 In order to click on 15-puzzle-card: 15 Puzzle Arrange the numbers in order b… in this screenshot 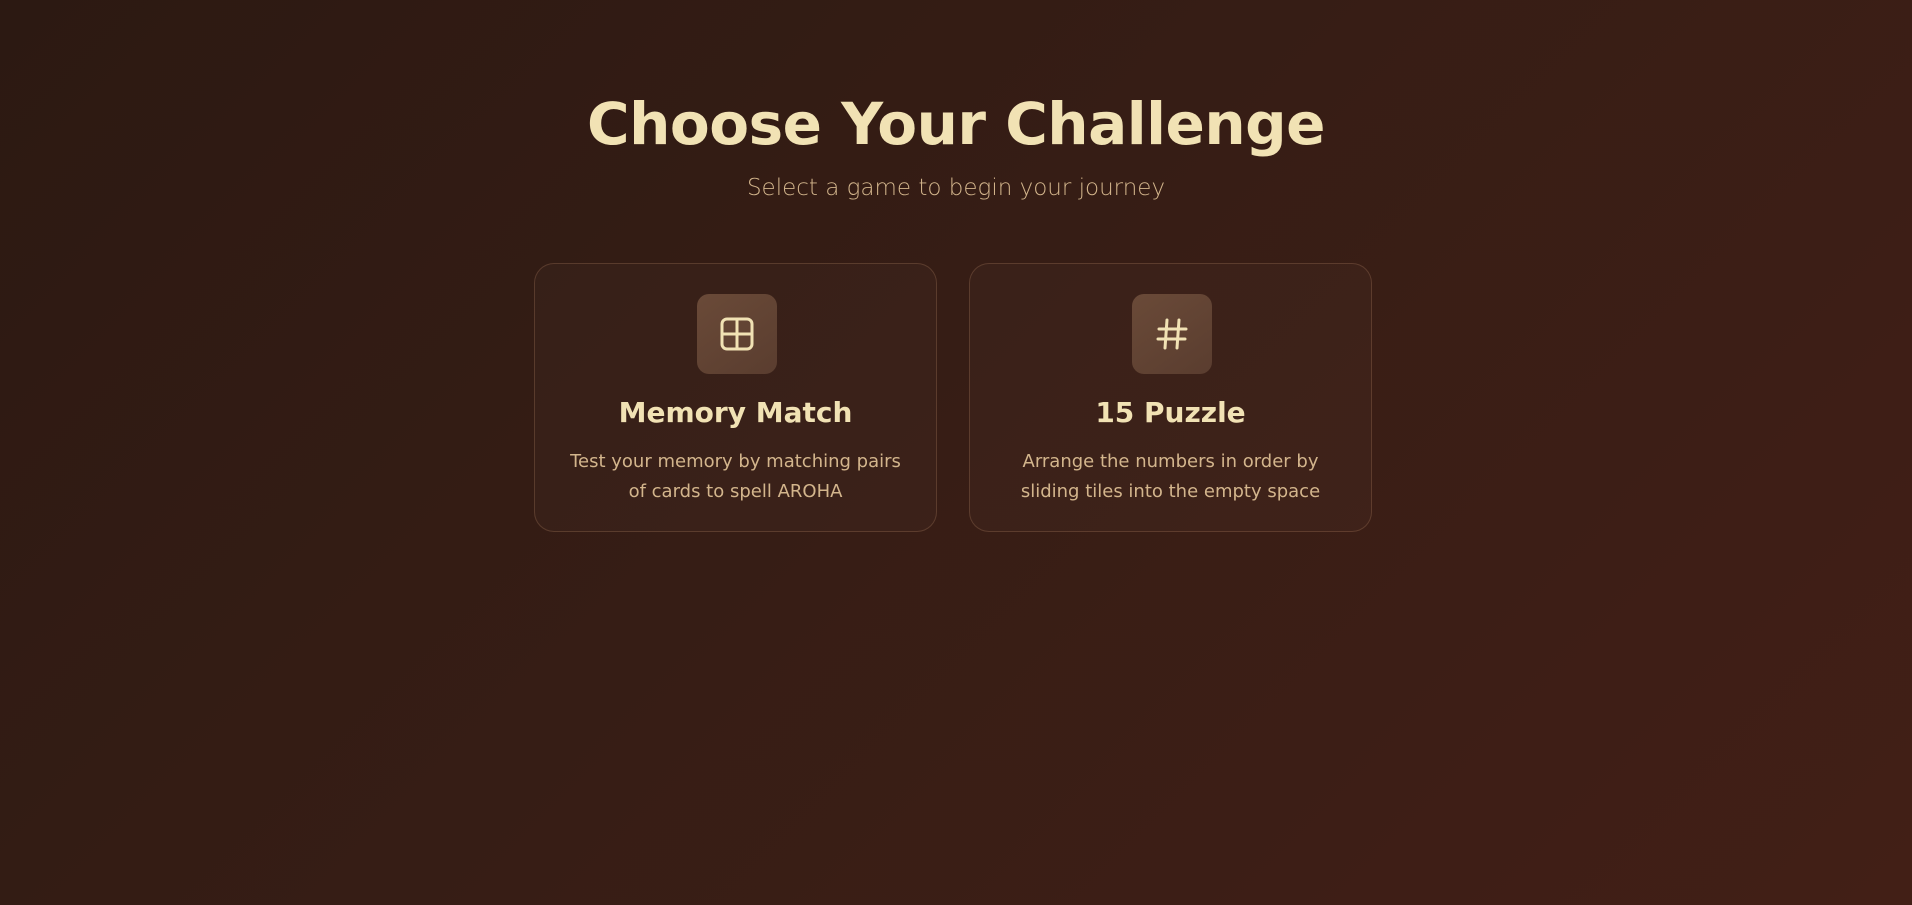, I will do `click(1170, 397)`.